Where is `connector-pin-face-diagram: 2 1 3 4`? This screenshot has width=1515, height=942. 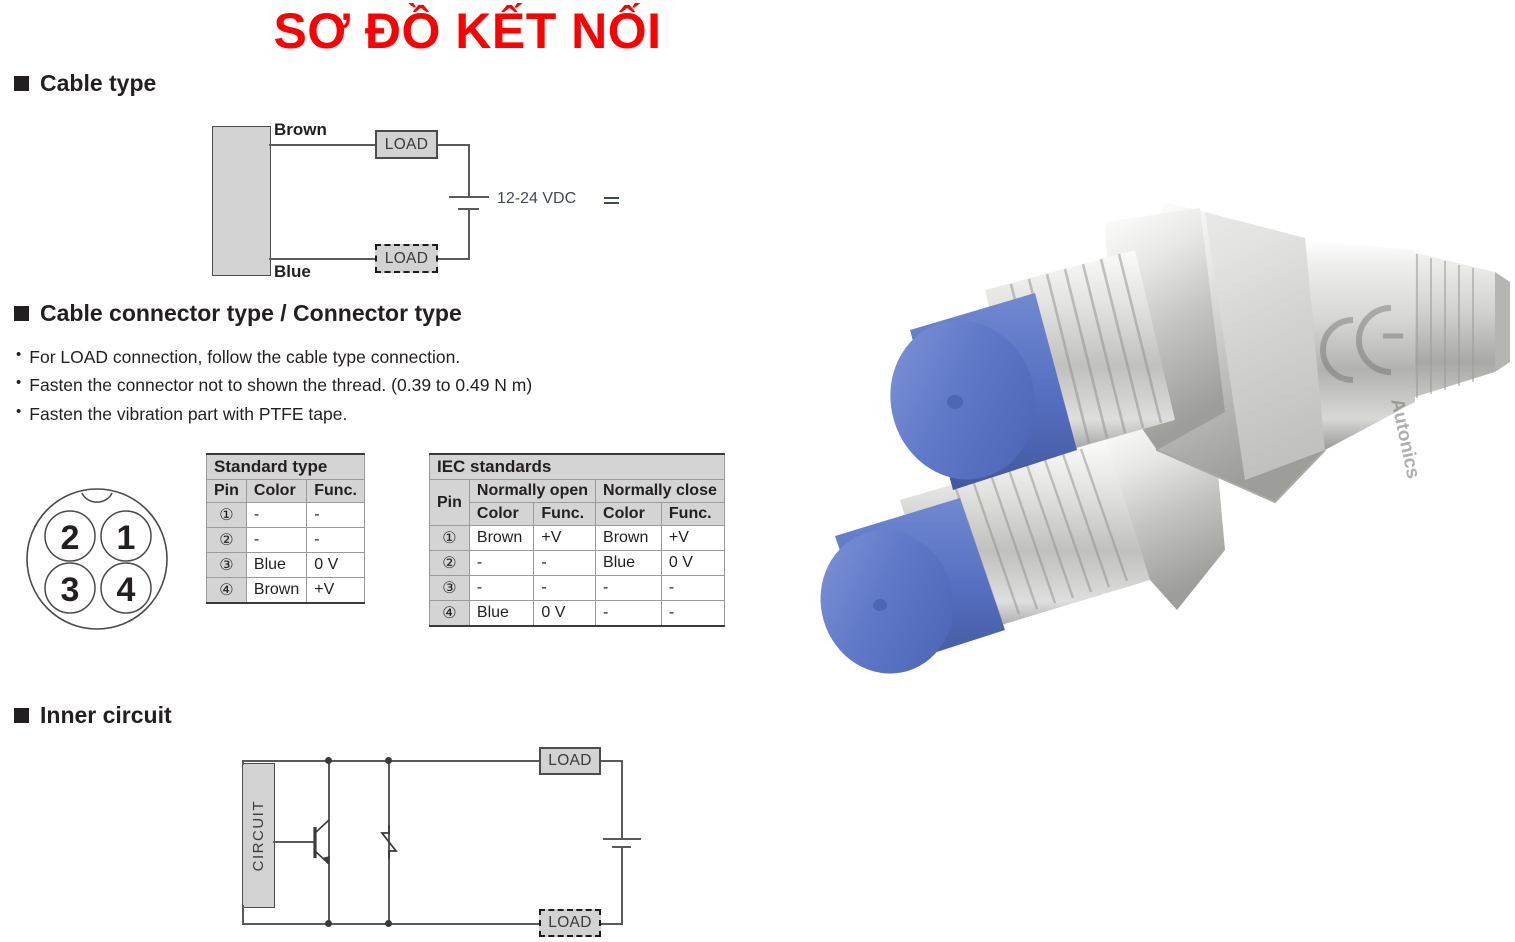 connector-pin-face-diagram: 2 1 3 4 is located at coordinates (97, 559).